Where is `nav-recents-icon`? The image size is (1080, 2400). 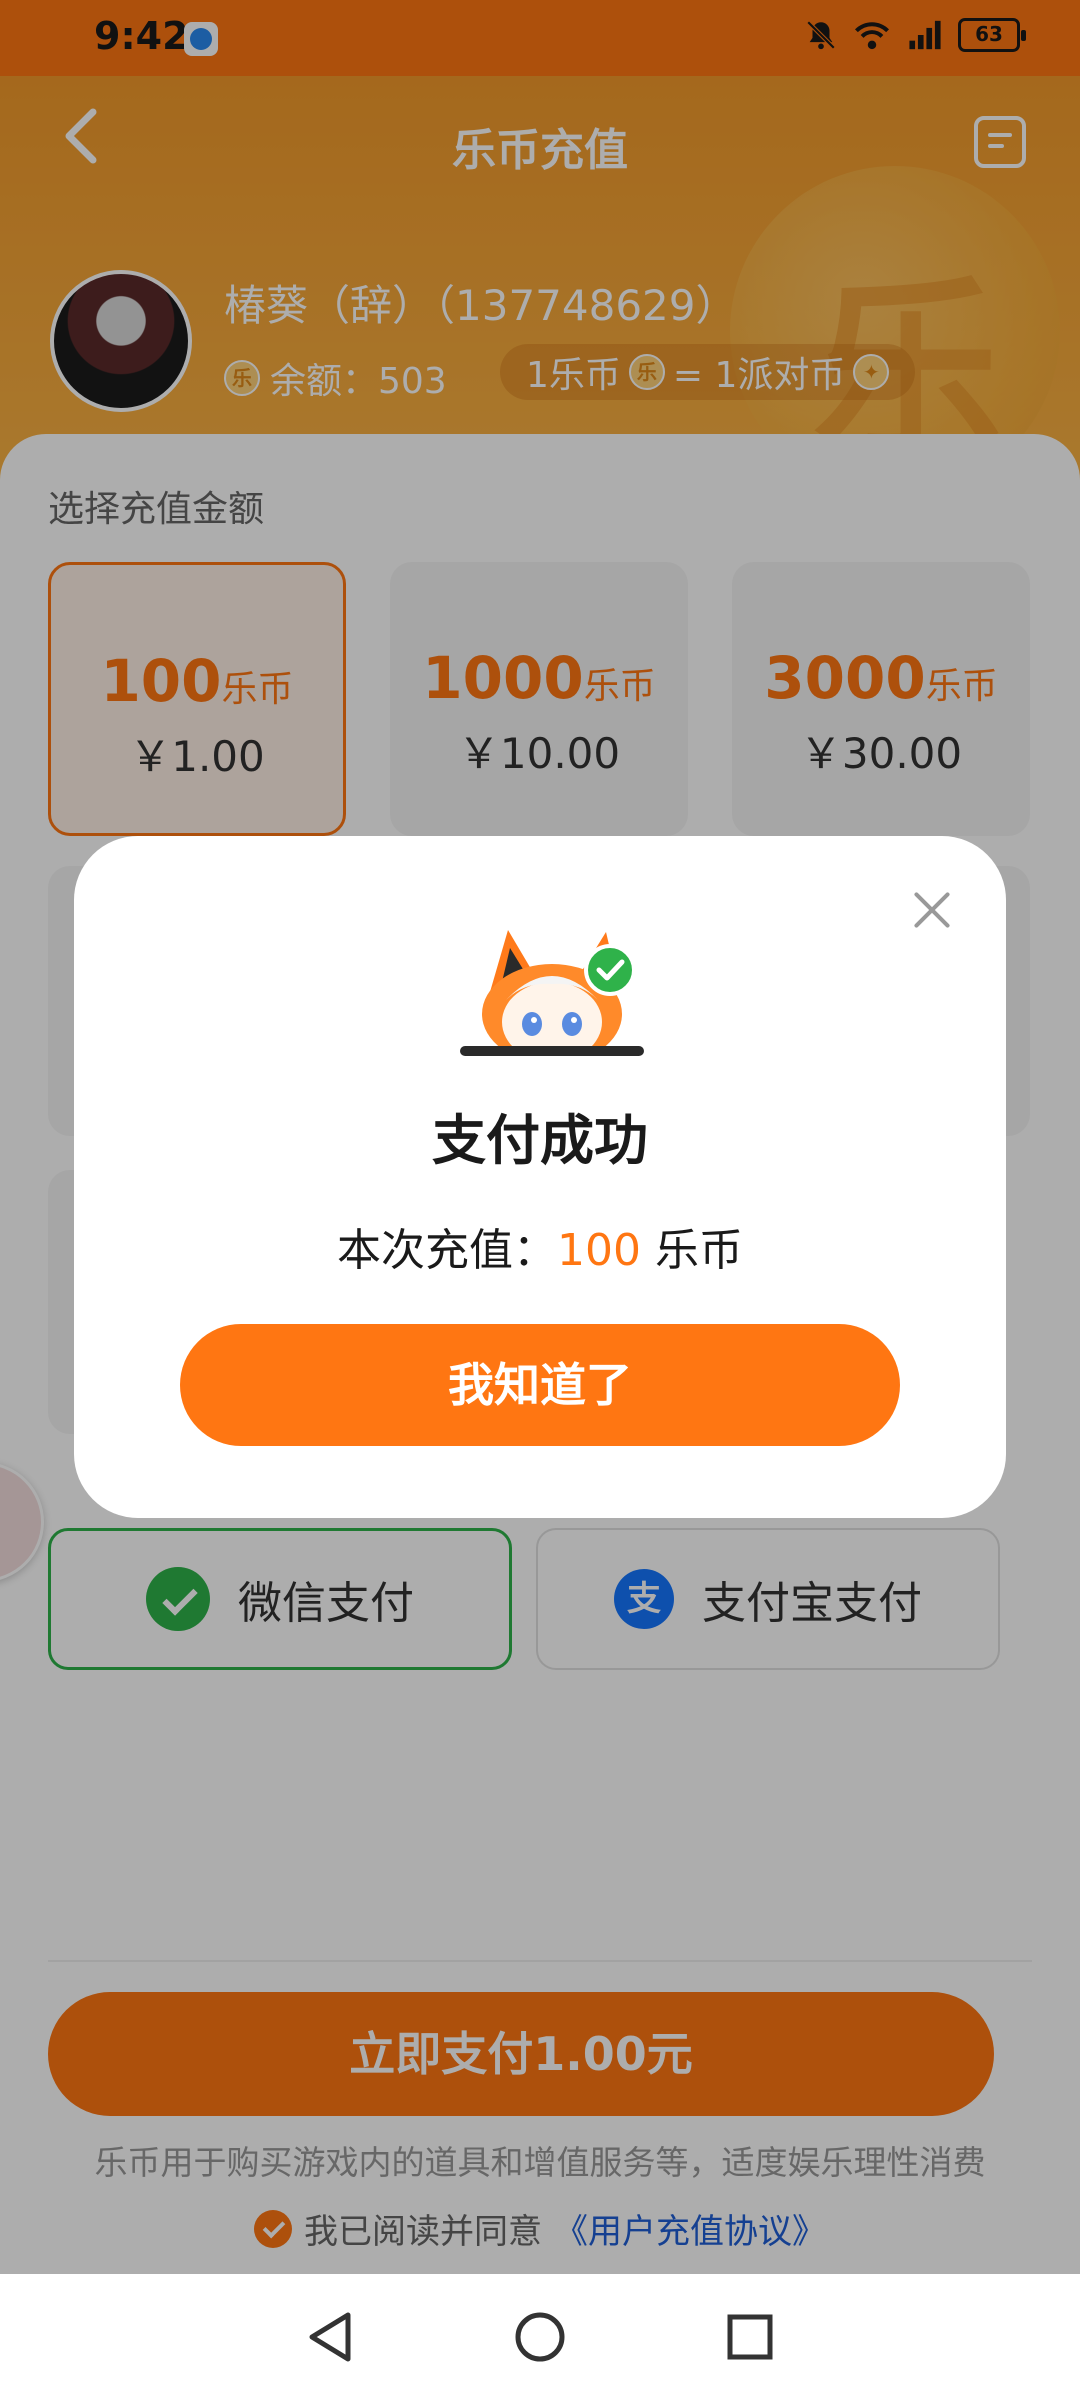 nav-recents-icon is located at coordinates (750, 2337).